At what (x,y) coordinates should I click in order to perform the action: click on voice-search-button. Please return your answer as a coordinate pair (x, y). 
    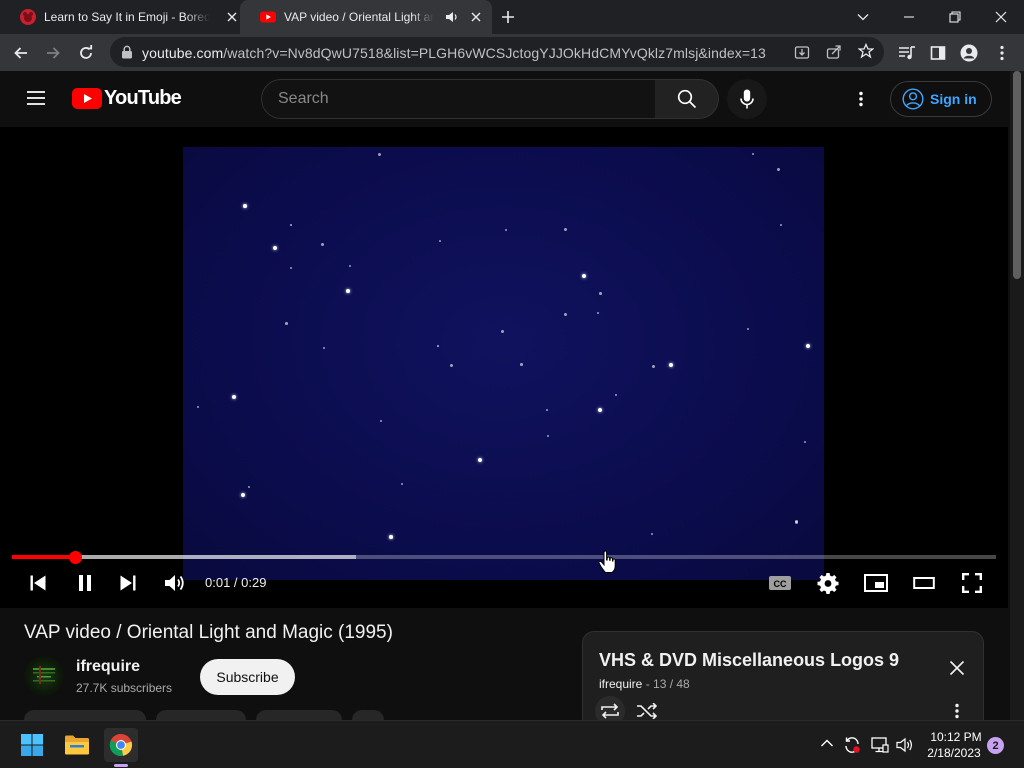
    Looking at the image, I should click on (747, 99).